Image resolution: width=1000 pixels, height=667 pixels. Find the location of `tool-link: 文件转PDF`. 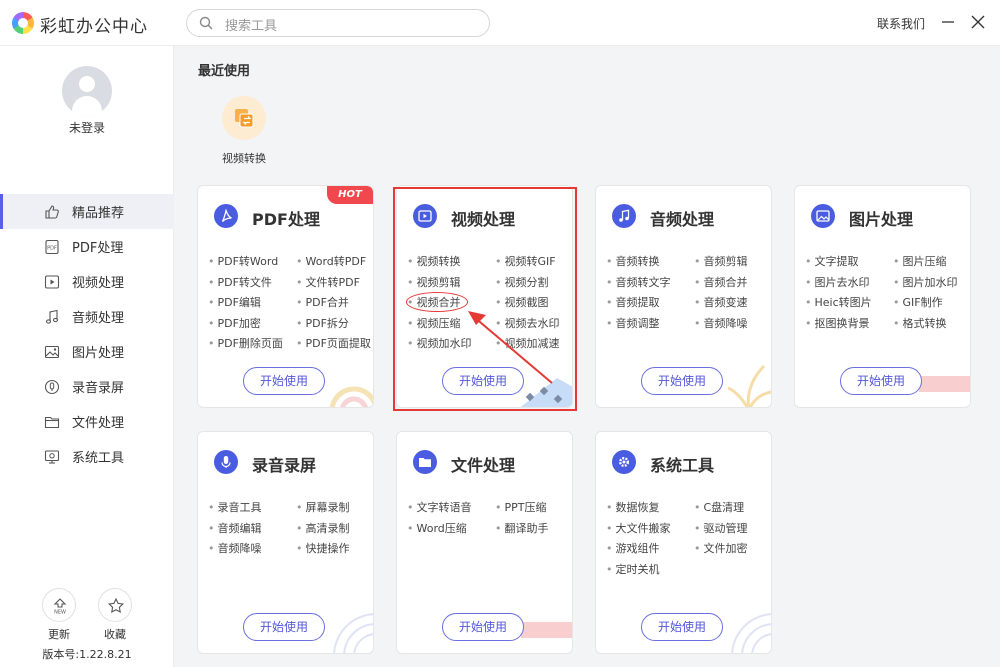

tool-link: 文件转PDF is located at coordinates (334, 283).